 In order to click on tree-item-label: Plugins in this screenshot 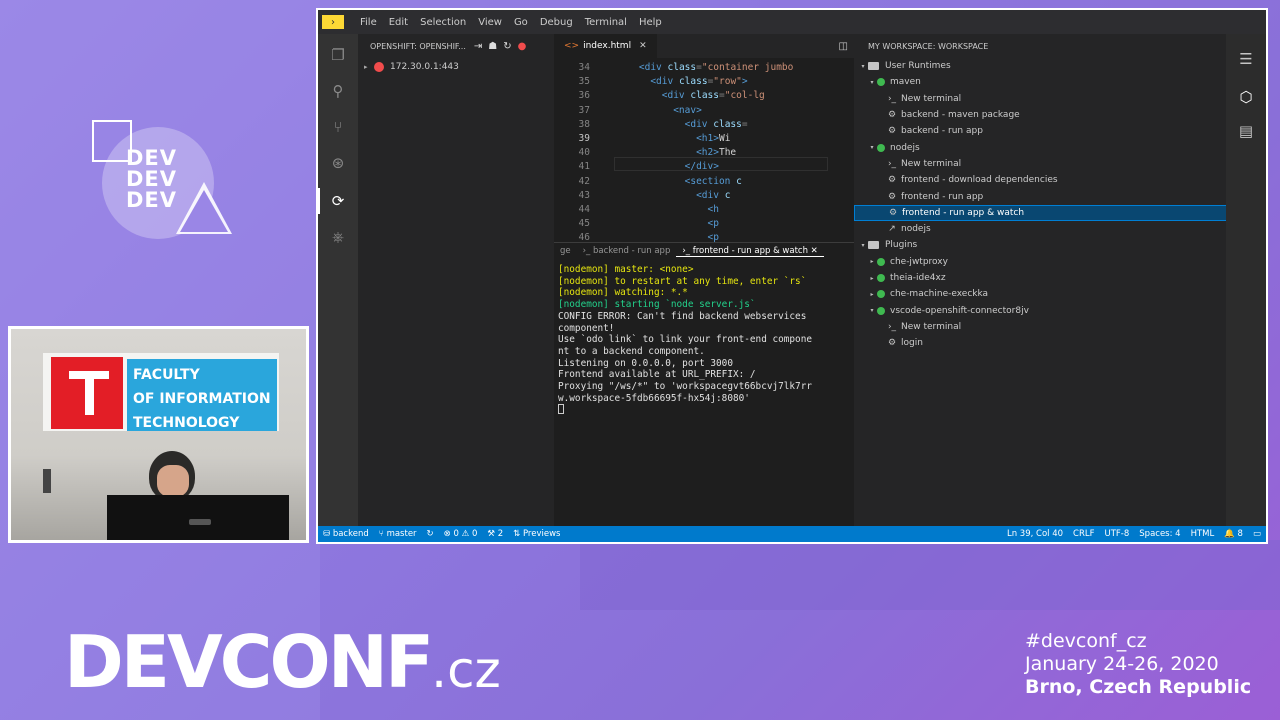, I will do `click(901, 245)`.